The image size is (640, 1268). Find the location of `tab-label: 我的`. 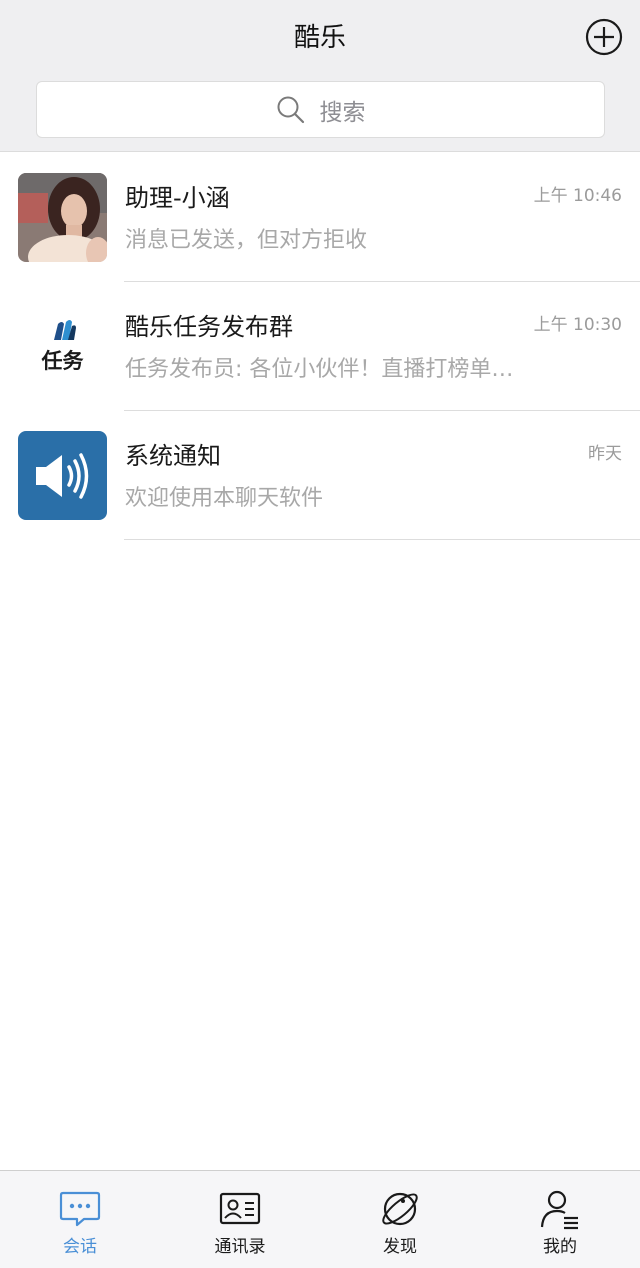

tab-label: 我的 is located at coordinates (560, 1247).